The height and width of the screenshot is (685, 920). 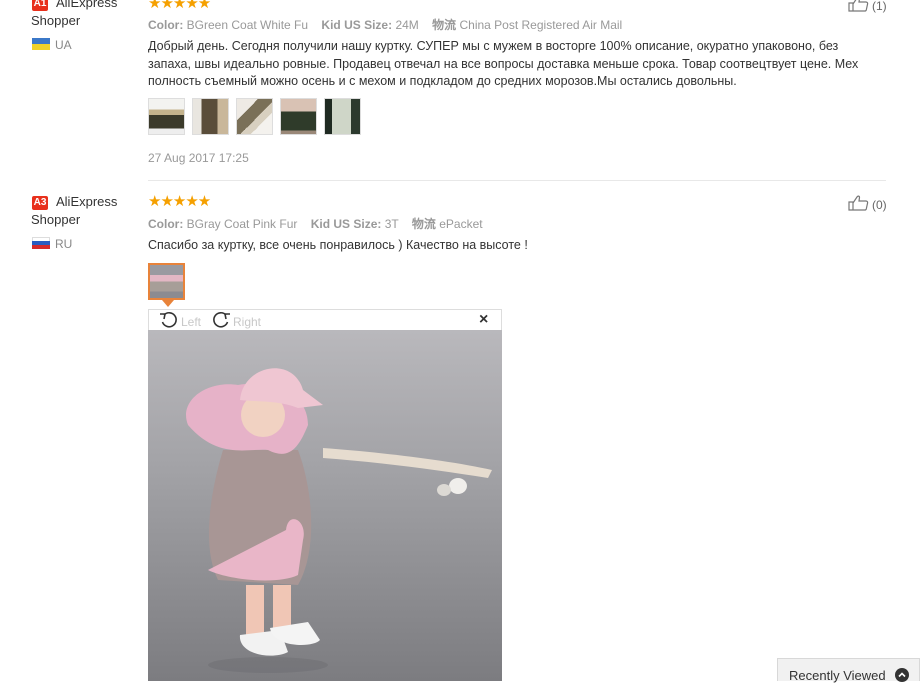 I want to click on recently-viewed-tab: Recently Viewed, so click(x=848, y=670).